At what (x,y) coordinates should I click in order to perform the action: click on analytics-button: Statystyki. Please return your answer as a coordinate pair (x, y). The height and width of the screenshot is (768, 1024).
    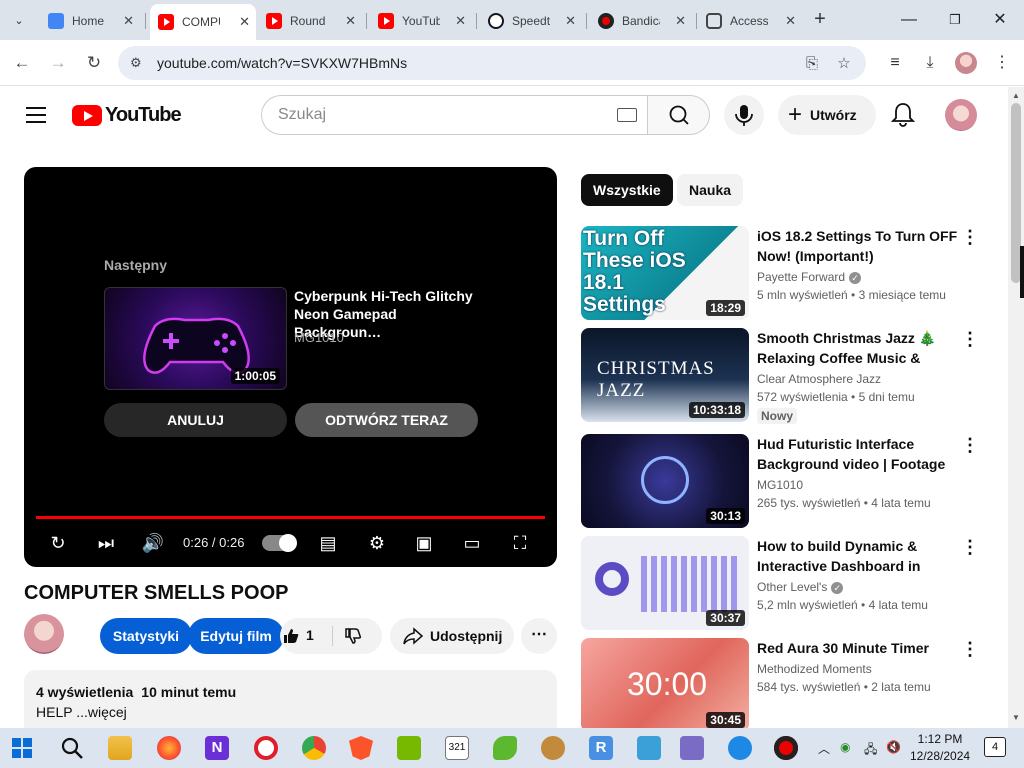
    Looking at the image, I should click on (146, 636).